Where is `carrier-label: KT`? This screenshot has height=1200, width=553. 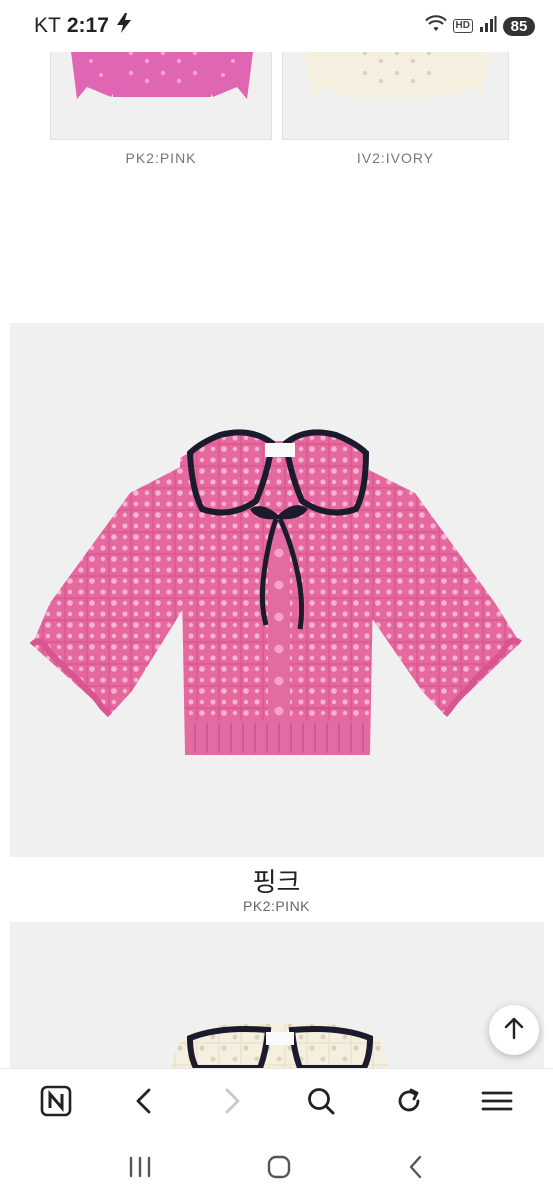
carrier-label: KT is located at coordinates (47, 25).